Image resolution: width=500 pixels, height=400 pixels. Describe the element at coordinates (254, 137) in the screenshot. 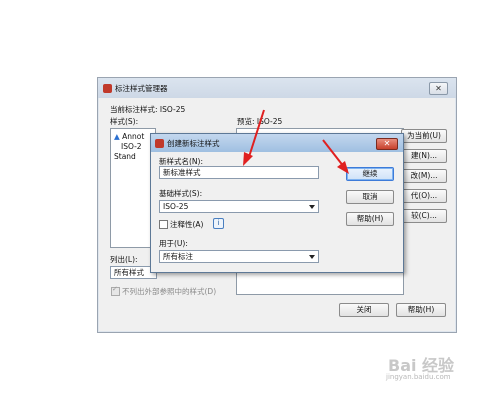

I see `arrow-to-name-input` at that location.